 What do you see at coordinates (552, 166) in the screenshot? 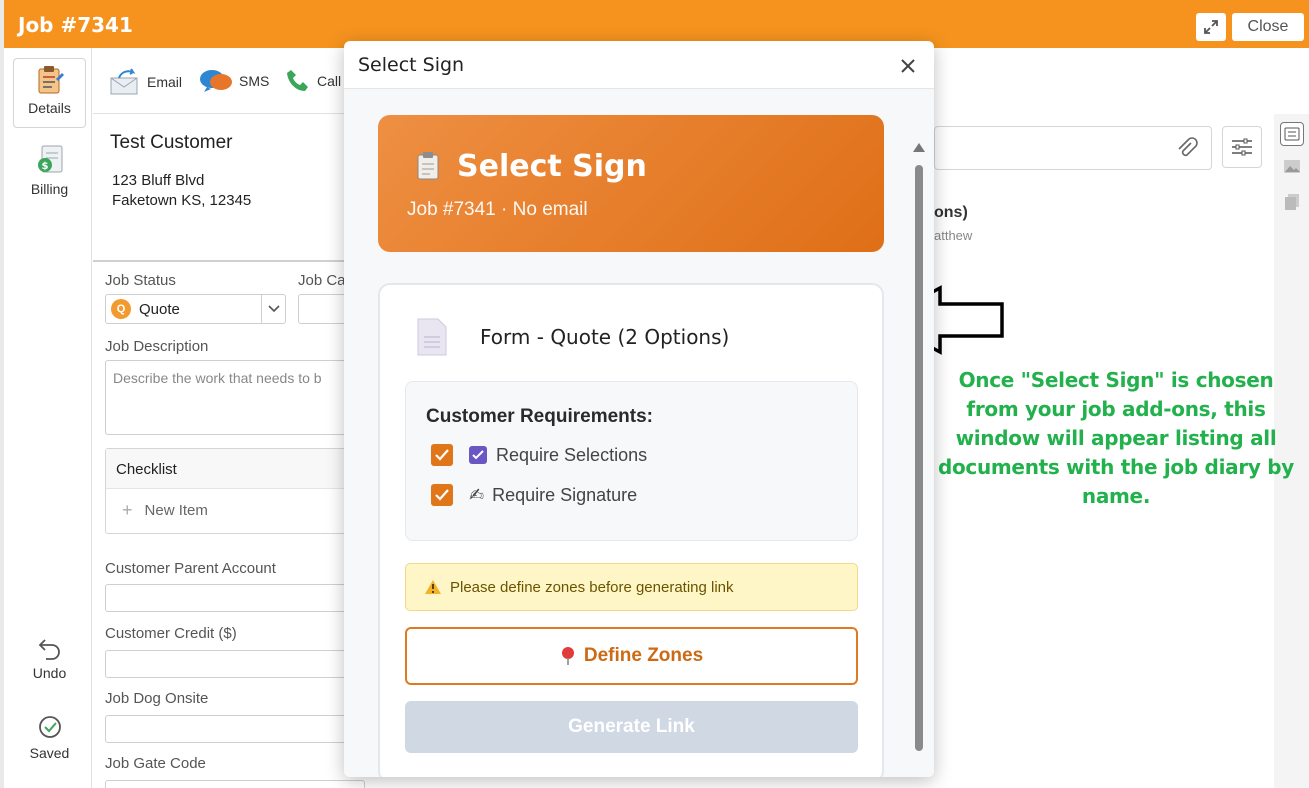
I see `hero-title: Select Sign` at bounding box center [552, 166].